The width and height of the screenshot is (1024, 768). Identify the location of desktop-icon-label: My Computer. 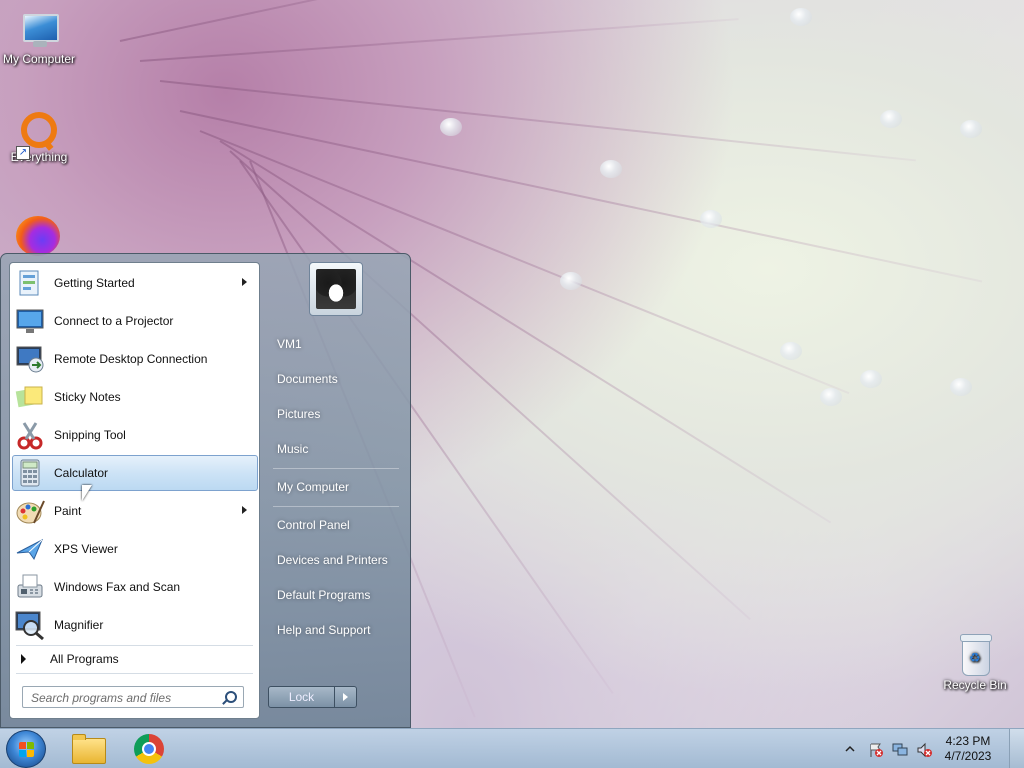
(39, 59).